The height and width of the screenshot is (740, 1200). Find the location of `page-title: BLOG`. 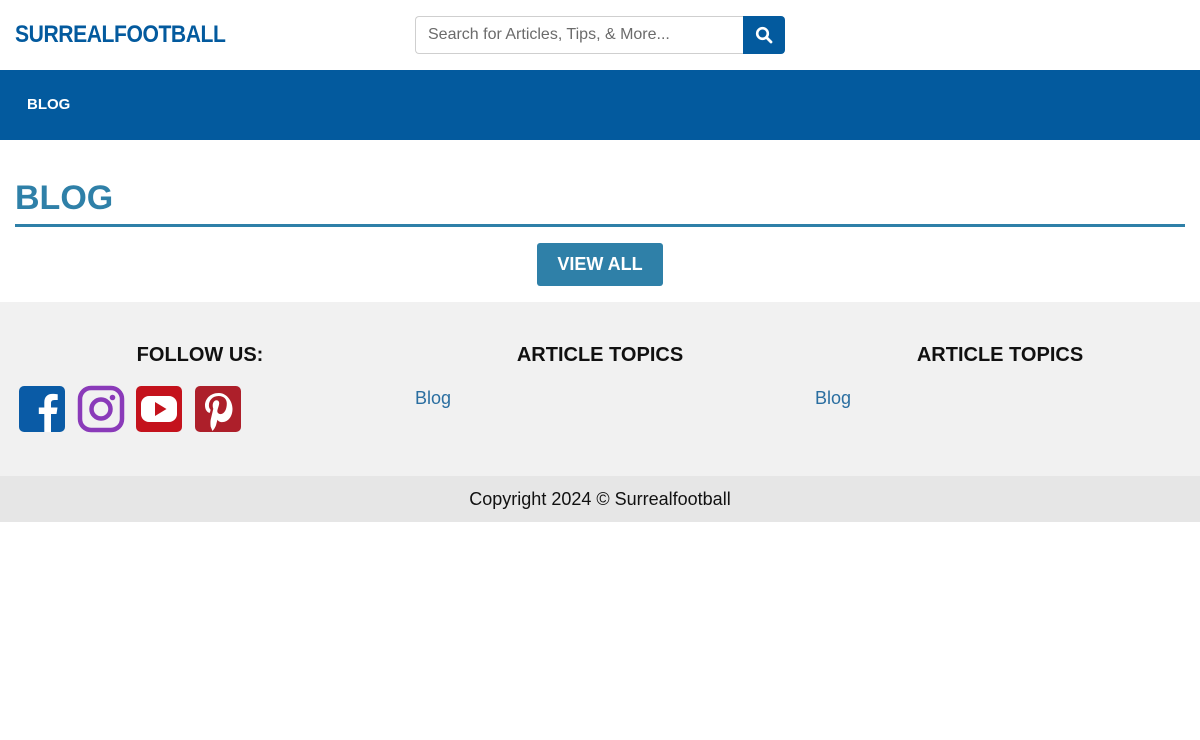

page-title: BLOG is located at coordinates (64, 198).